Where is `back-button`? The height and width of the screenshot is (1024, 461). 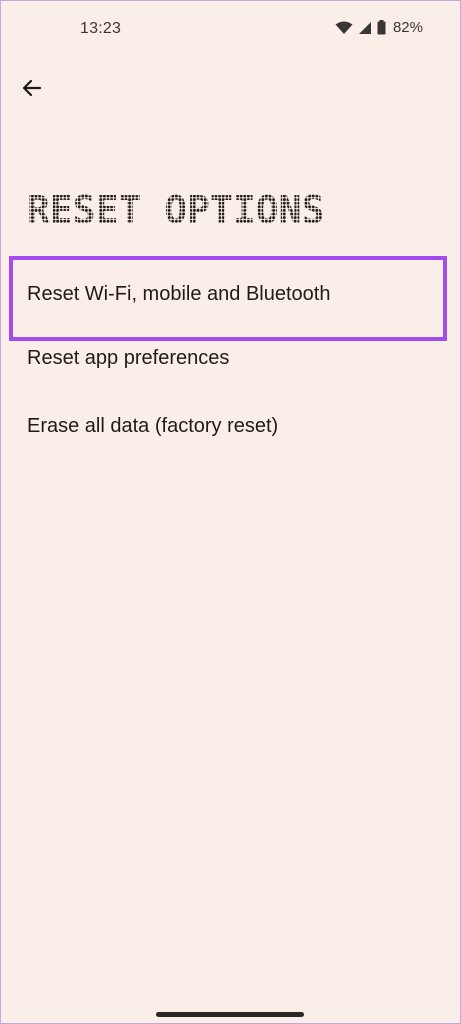
back-button is located at coordinates (32, 90).